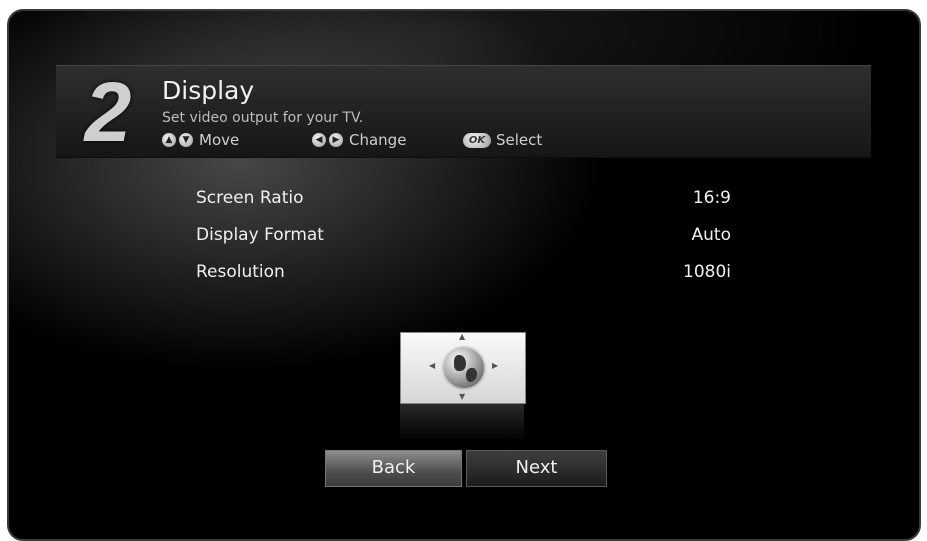 The width and height of the screenshot is (927, 541). Describe the element at coordinates (495, 365) in the screenshot. I see `preview-right-arrow-icon: ▶` at that location.